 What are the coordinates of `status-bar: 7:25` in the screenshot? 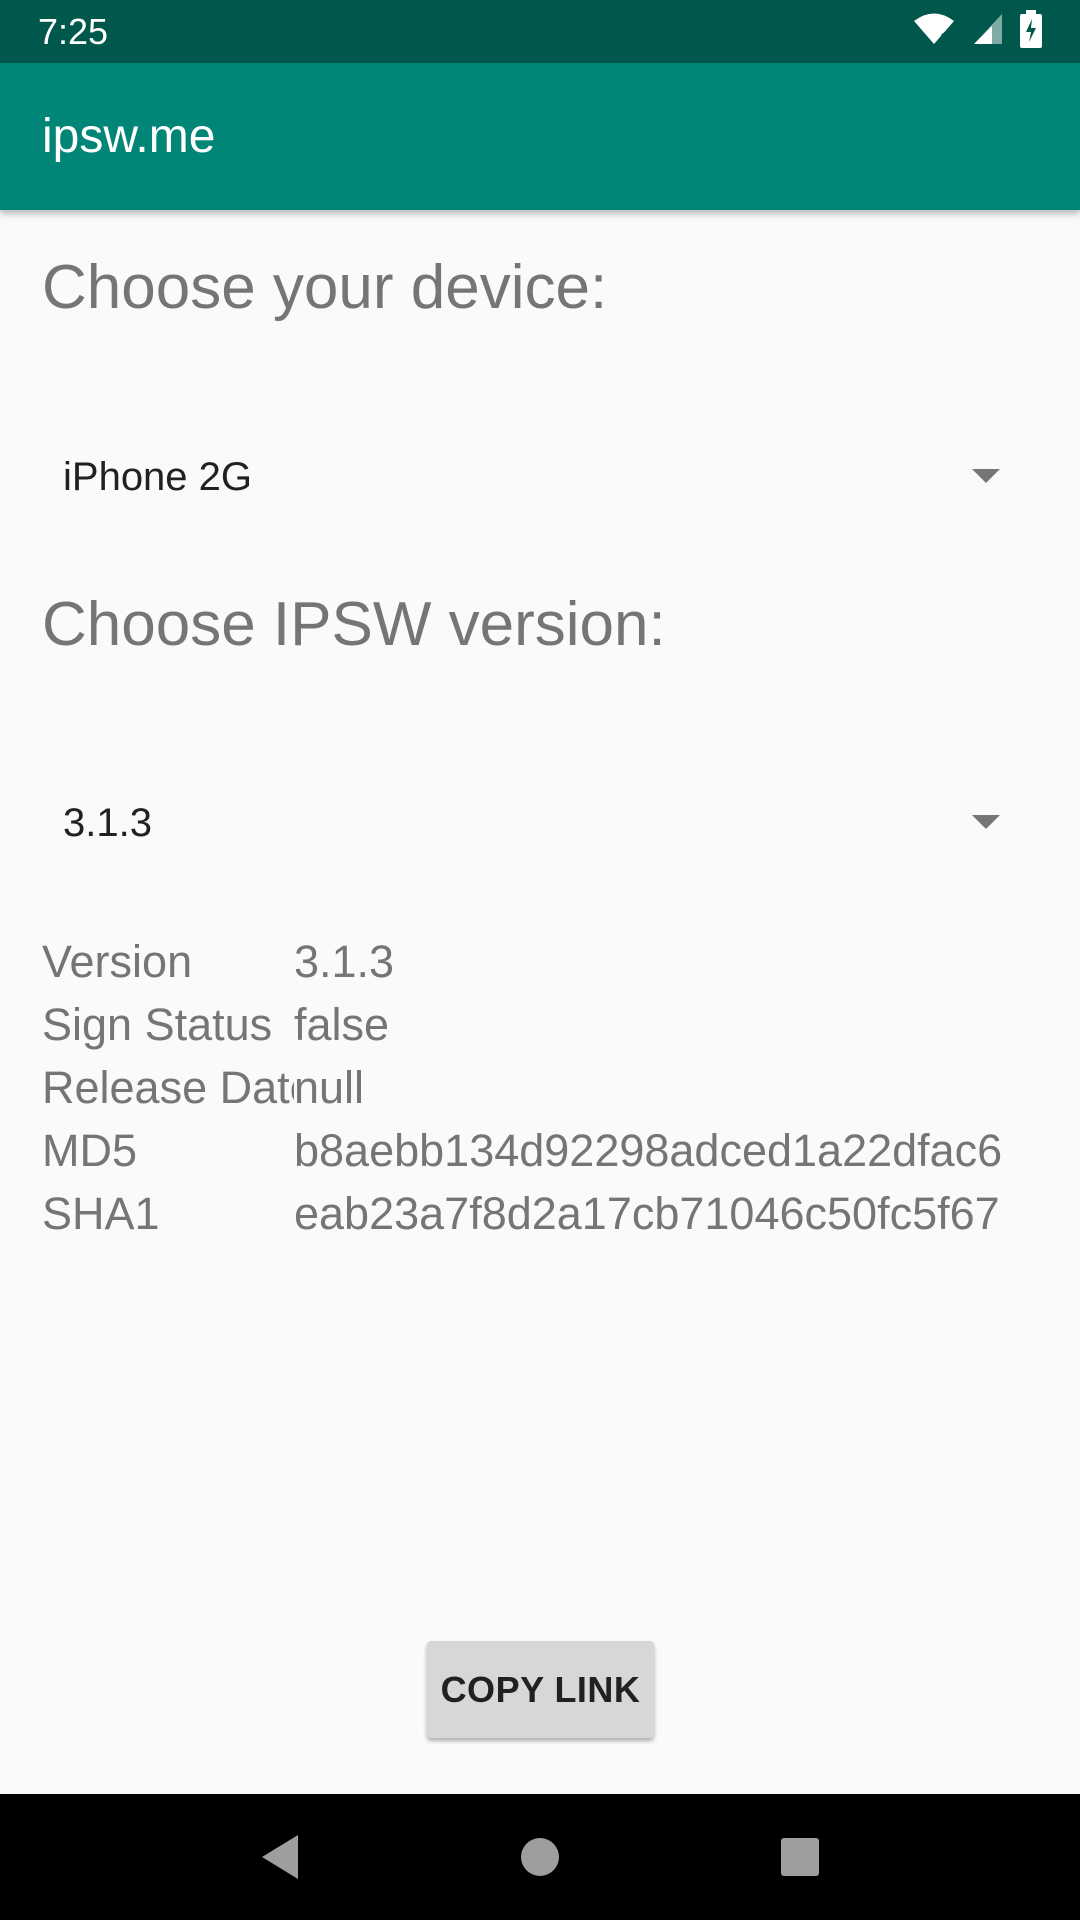 It's located at (540, 31).